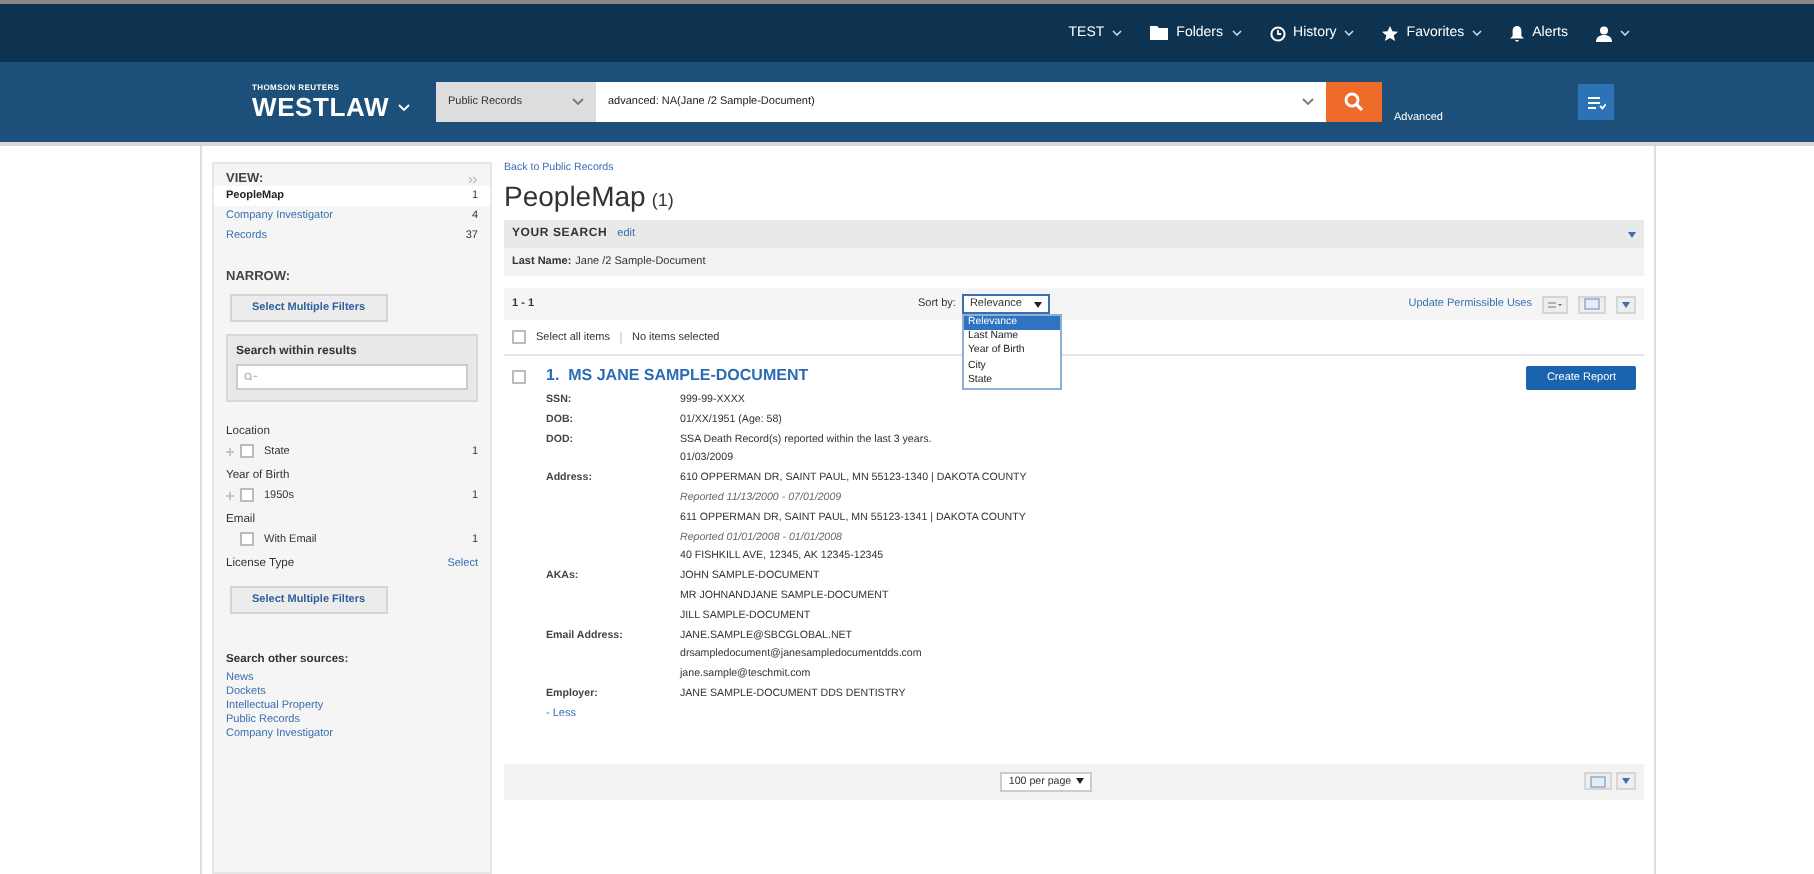 The width and height of the screenshot is (1814, 874). I want to click on lines-icon, so click(1555, 304).